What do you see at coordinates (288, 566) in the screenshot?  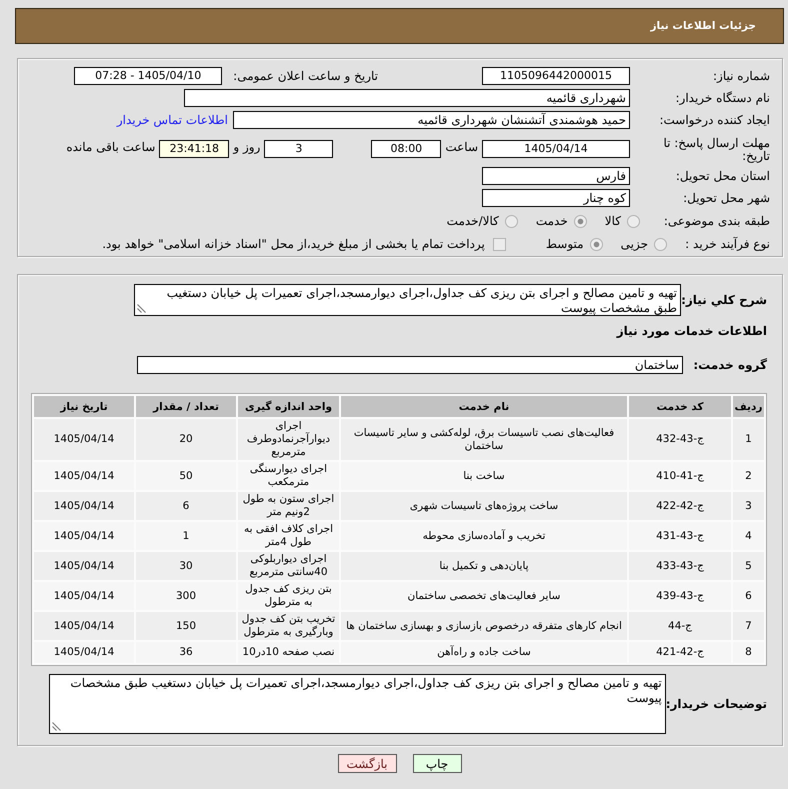 I see `table-cell: اجرای دیواربلوکی 40سانتی مترمربع` at bounding box center [288, 566].